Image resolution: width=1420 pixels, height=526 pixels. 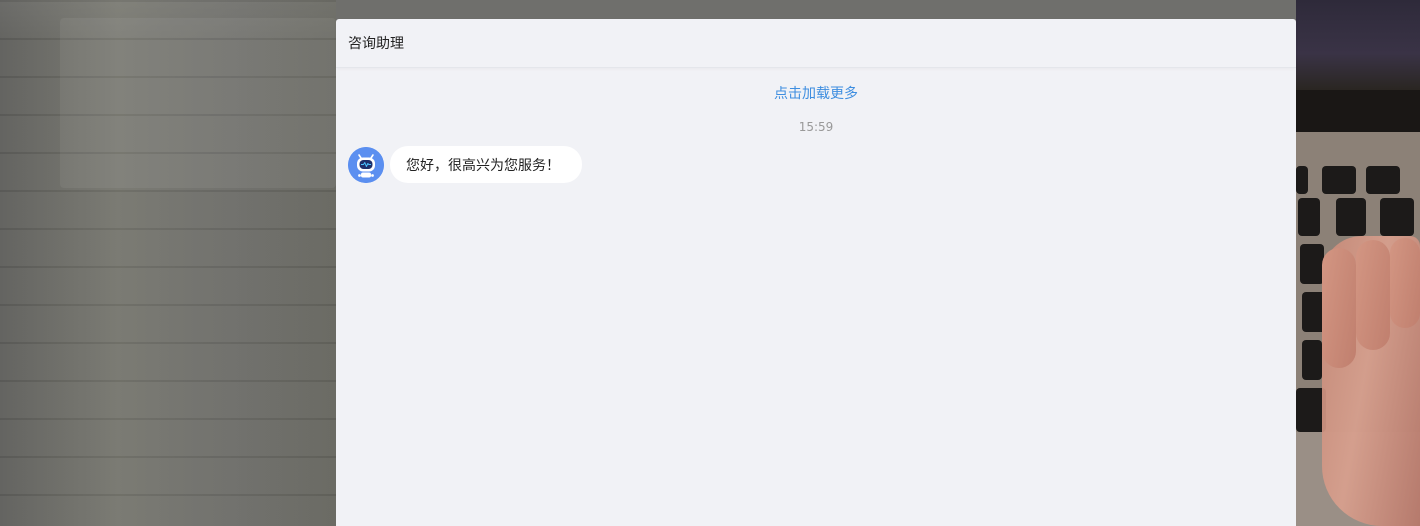 What do you see at coordinates (1358, 45) in the screenshot?
I see `laptop-screen` at bounding box center [1358, 45].